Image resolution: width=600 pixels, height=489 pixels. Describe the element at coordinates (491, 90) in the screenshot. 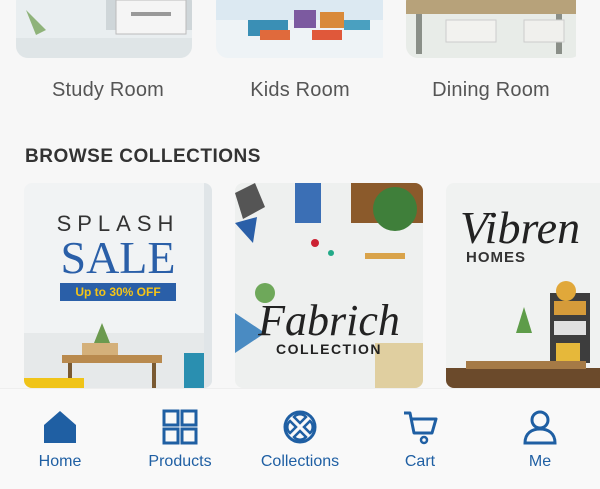

I see `room-label-dining: Dining Room` at that location.